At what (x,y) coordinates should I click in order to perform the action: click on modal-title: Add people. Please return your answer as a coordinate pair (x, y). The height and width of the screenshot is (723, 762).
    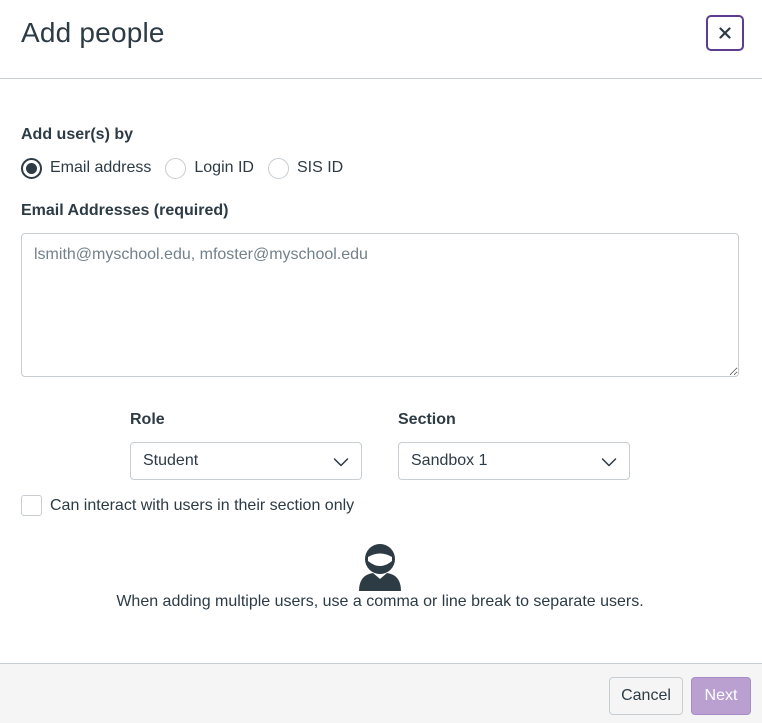
    Looking at the image, I should click on (93, 32).